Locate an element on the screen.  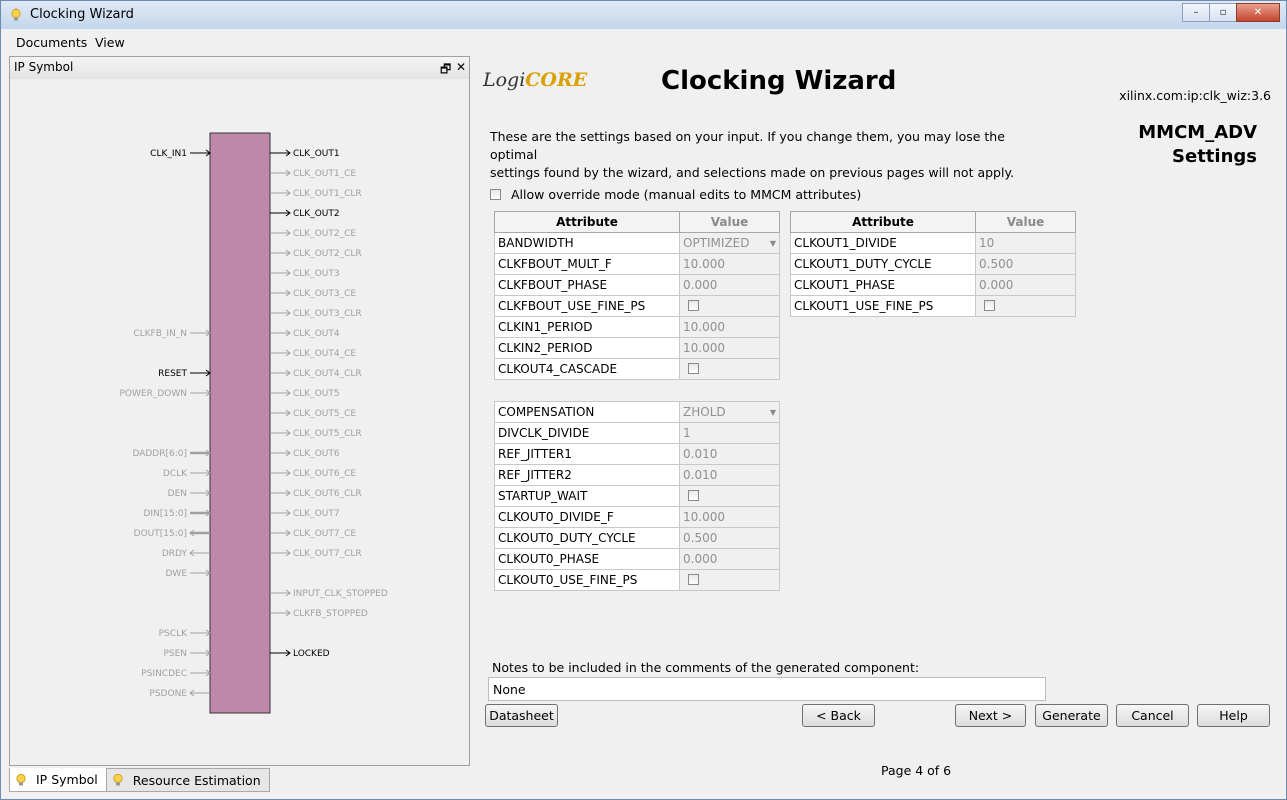
override-mode-checkbox is located at coordinates (495, 194).